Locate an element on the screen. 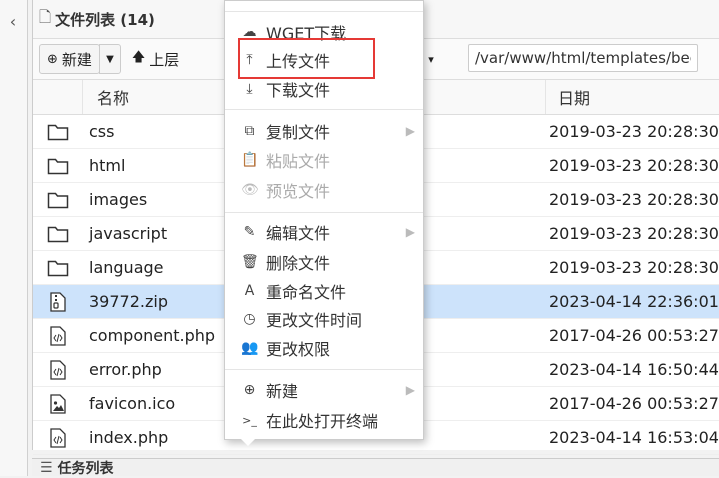 The width and height of the screenshot is (719, 478). zip-file-icon is located at coordinates (57, 301).